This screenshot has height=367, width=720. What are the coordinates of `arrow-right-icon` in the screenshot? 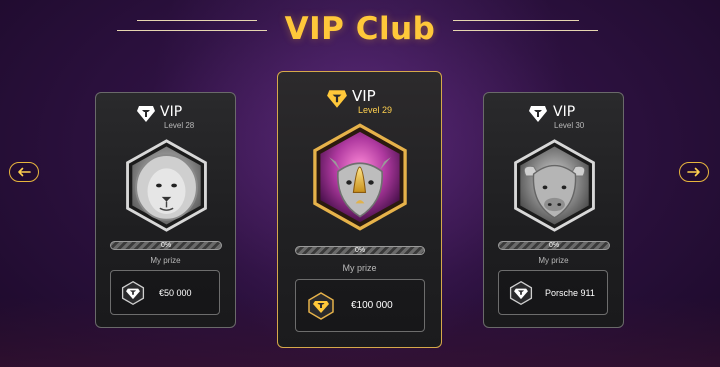 It's located at (693, 172).